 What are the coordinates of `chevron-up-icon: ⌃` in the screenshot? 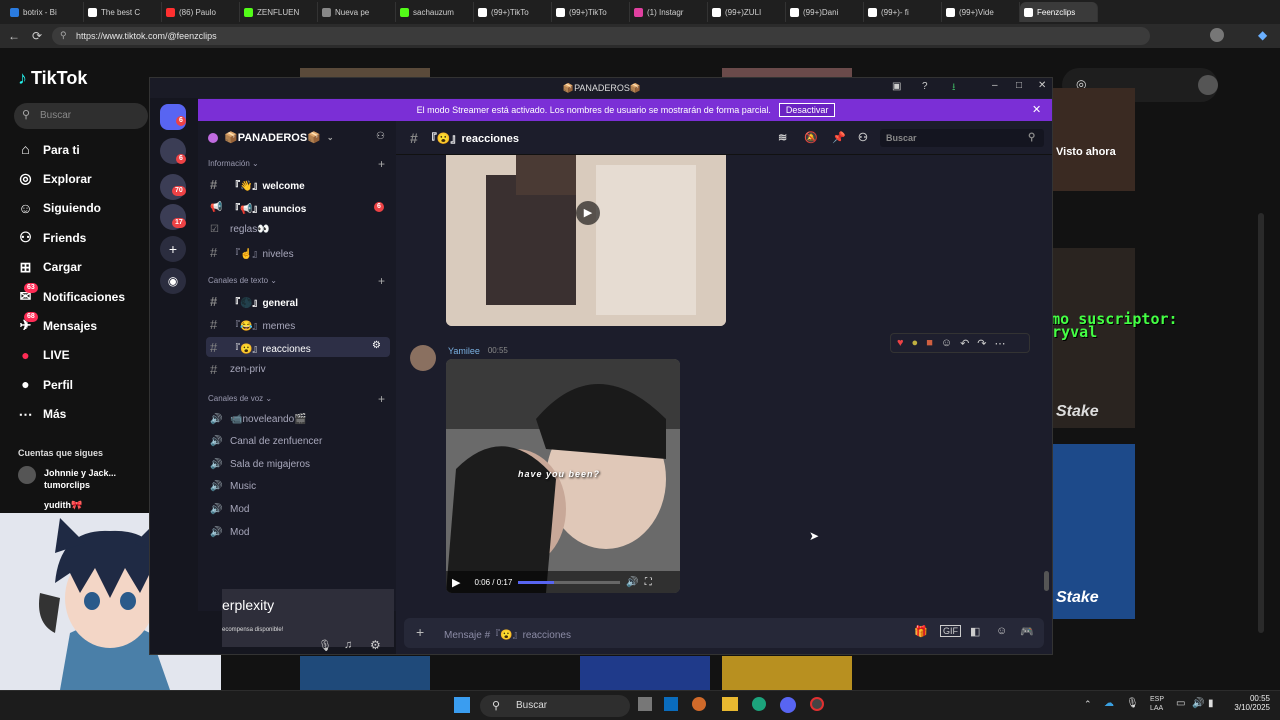 It's located at (1088, 704).